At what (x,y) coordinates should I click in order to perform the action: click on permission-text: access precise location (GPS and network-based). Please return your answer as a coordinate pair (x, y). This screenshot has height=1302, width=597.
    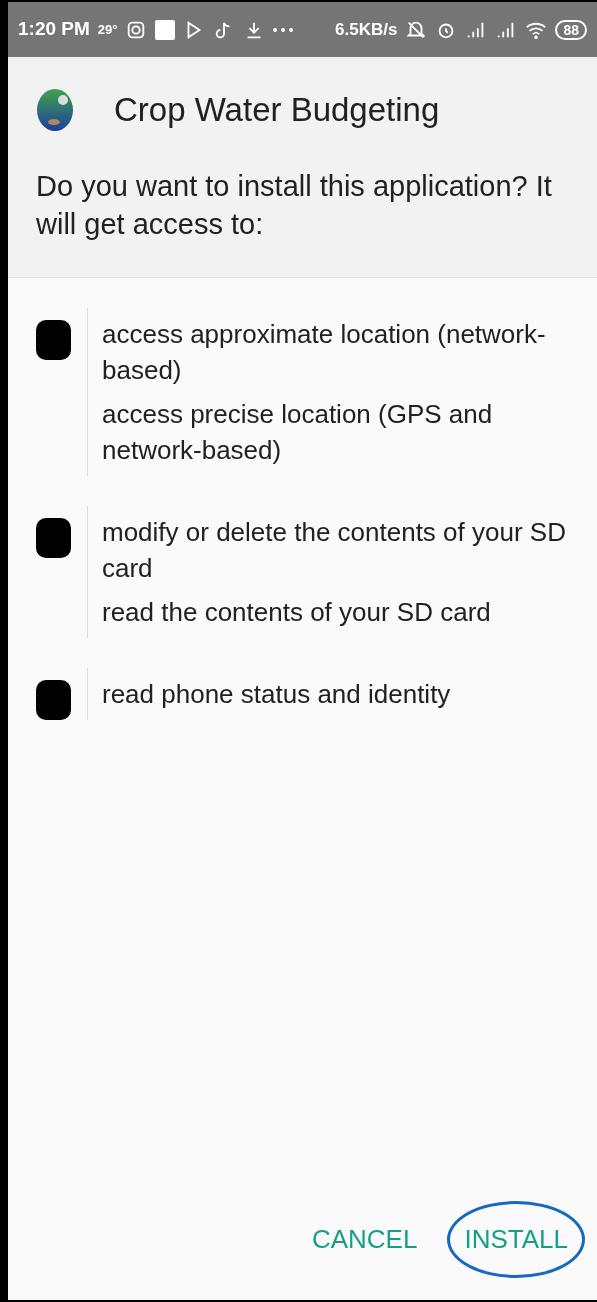
    Looking at the image, I should click on (298, 432).